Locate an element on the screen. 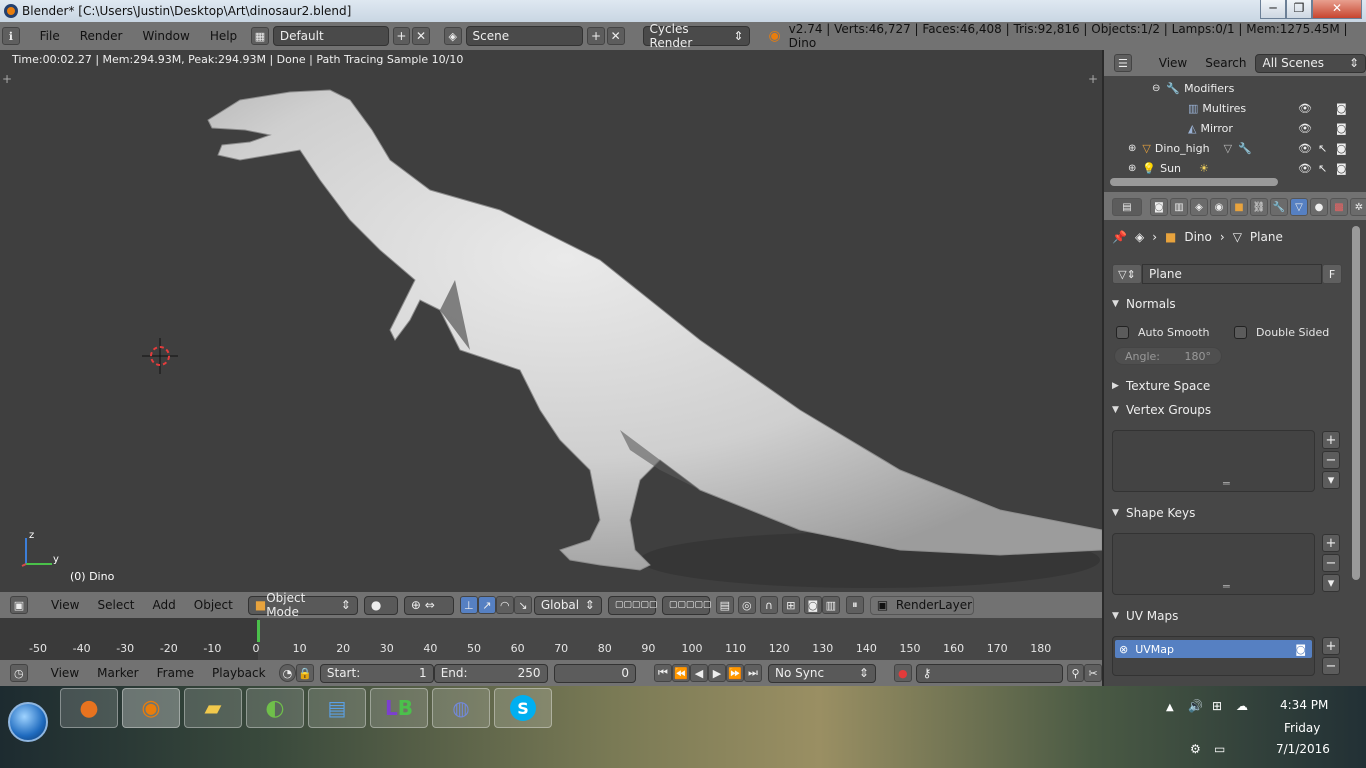 The width and height of the screenshot is (1366, 768). jump-end-icon: ⏭ is located at coordinates (753, 673).